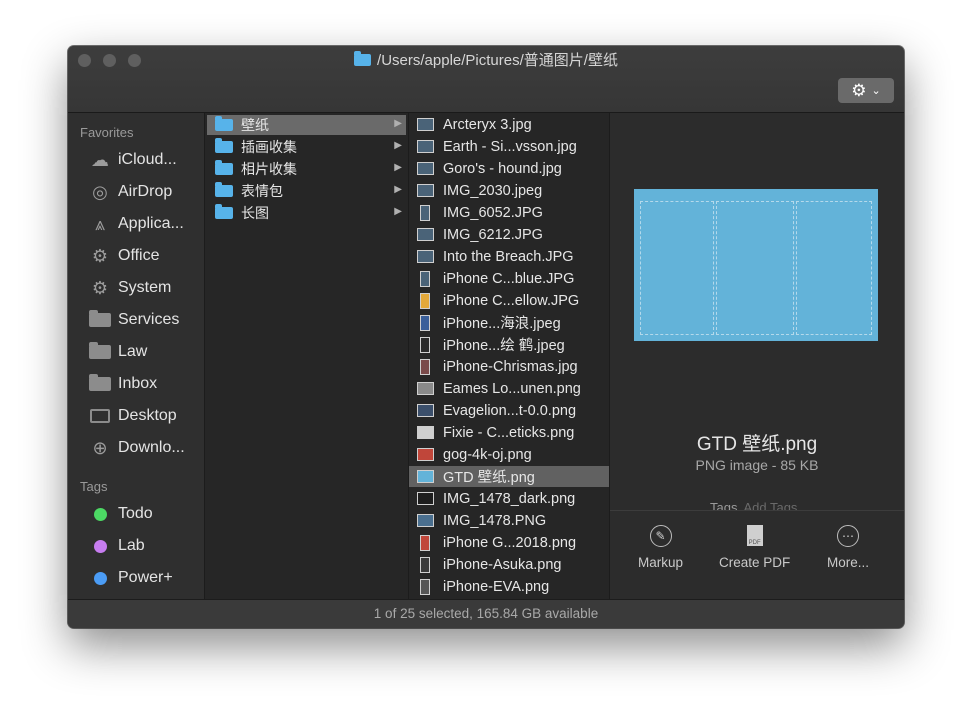  I want to click on sidebar-item-label: Desktop, so click(147, 415).